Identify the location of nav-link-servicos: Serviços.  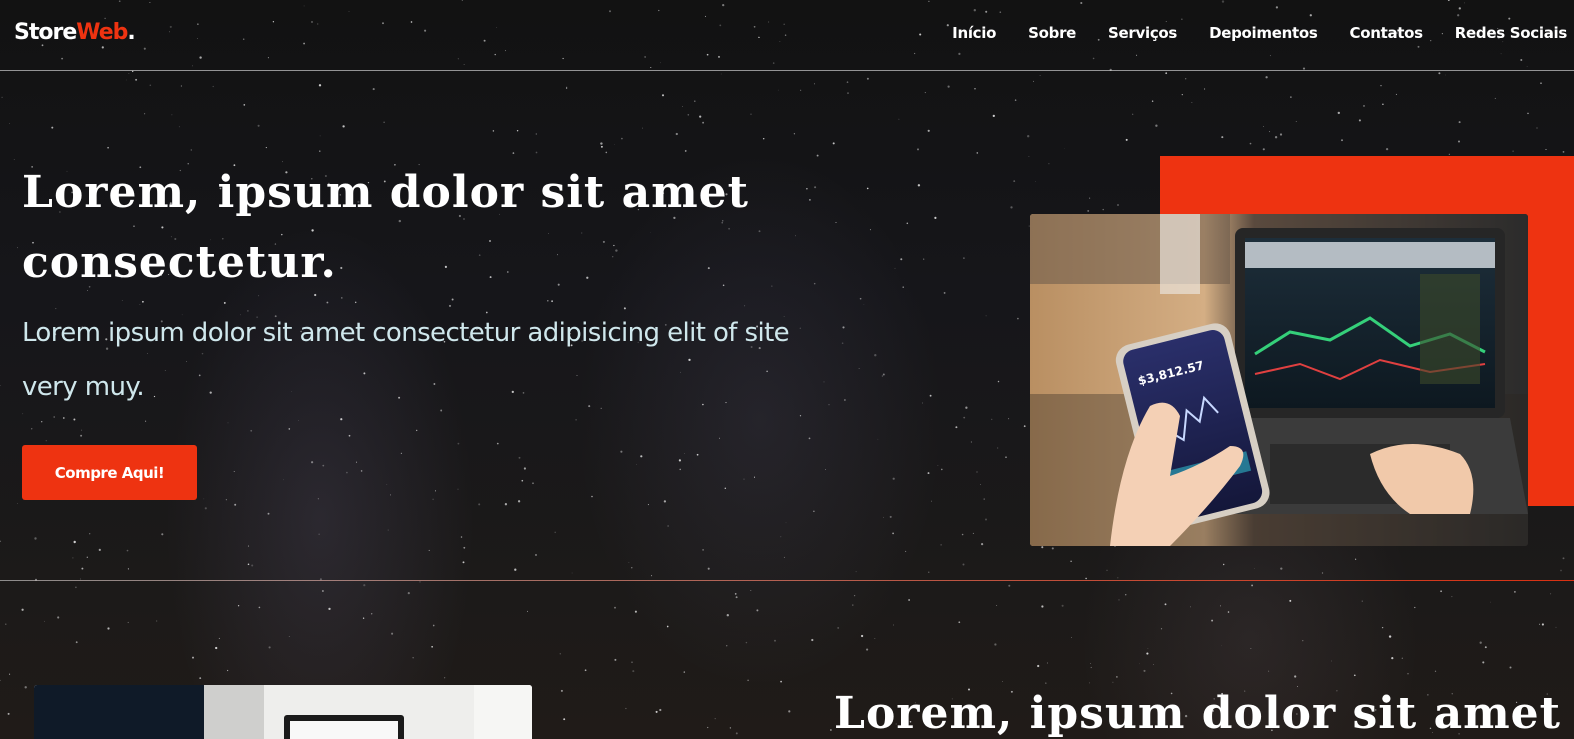
(1142, 33).